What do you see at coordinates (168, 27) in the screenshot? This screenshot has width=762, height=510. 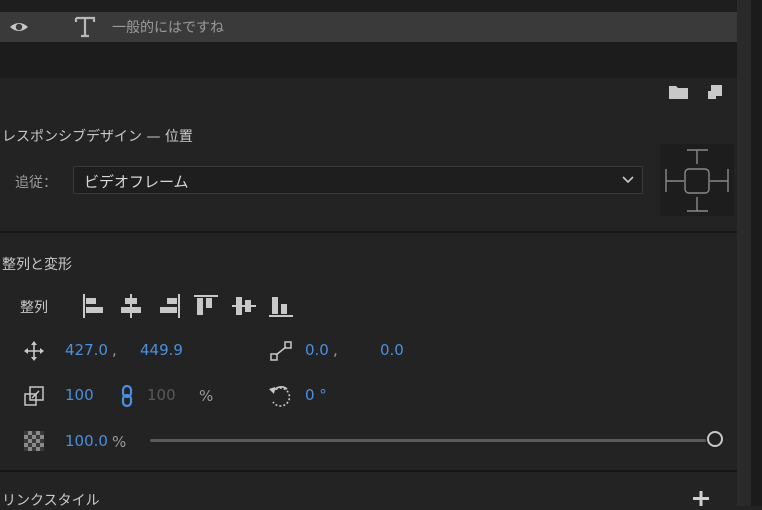 I see `layer-name: 一般的にはですね` at bounding box center [168, 27].